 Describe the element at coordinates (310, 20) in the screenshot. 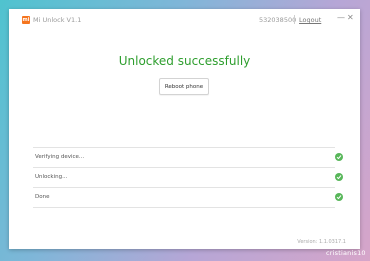

I see `logout-link: Logout` at that location.